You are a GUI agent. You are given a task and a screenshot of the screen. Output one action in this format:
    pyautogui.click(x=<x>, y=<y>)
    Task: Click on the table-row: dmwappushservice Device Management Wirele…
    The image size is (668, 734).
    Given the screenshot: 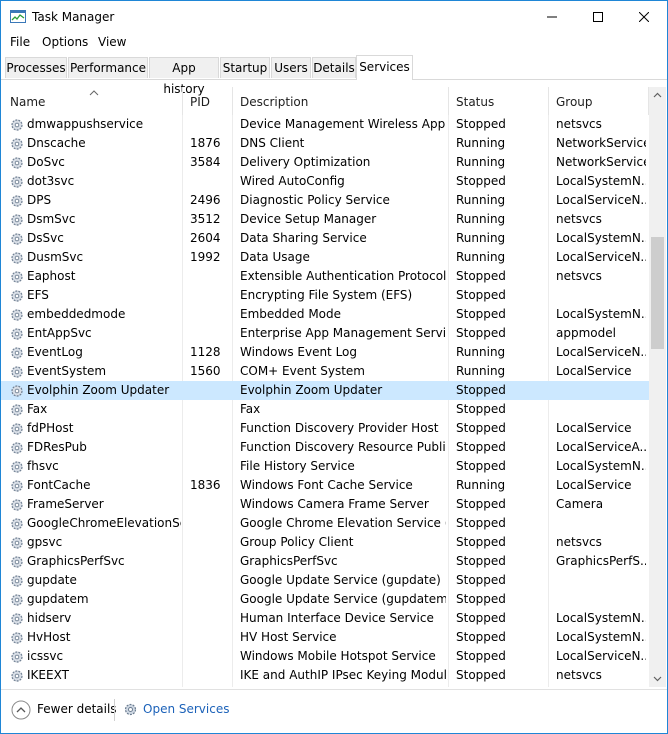 What is the action you would take?
    pyautogui.click(x=325, y=124)
    